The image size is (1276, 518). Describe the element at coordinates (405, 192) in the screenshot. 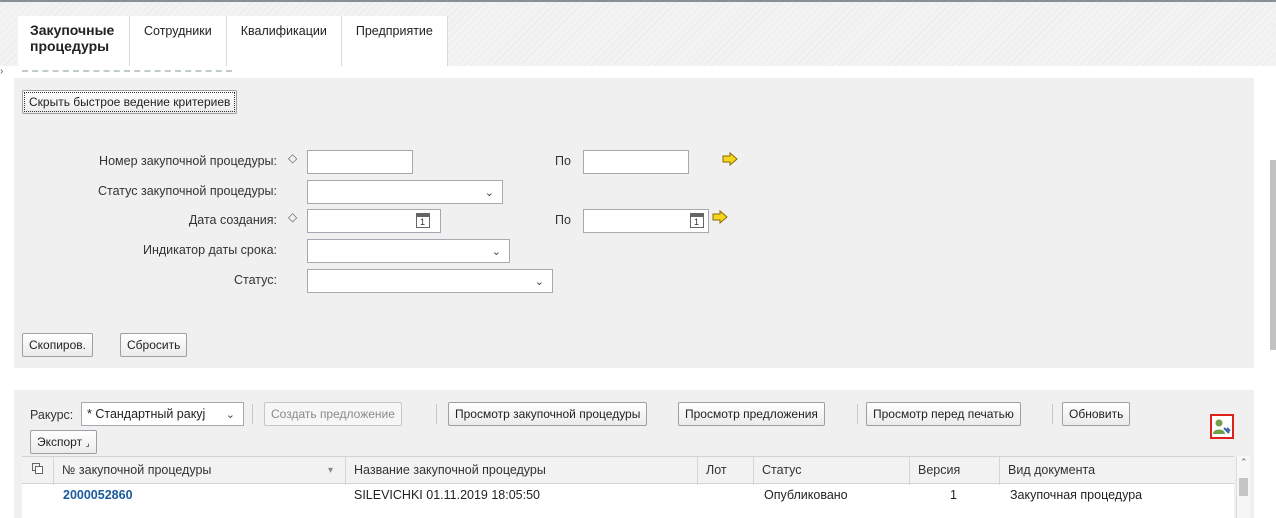

I see `proc-status-select: ⌄` at that location.